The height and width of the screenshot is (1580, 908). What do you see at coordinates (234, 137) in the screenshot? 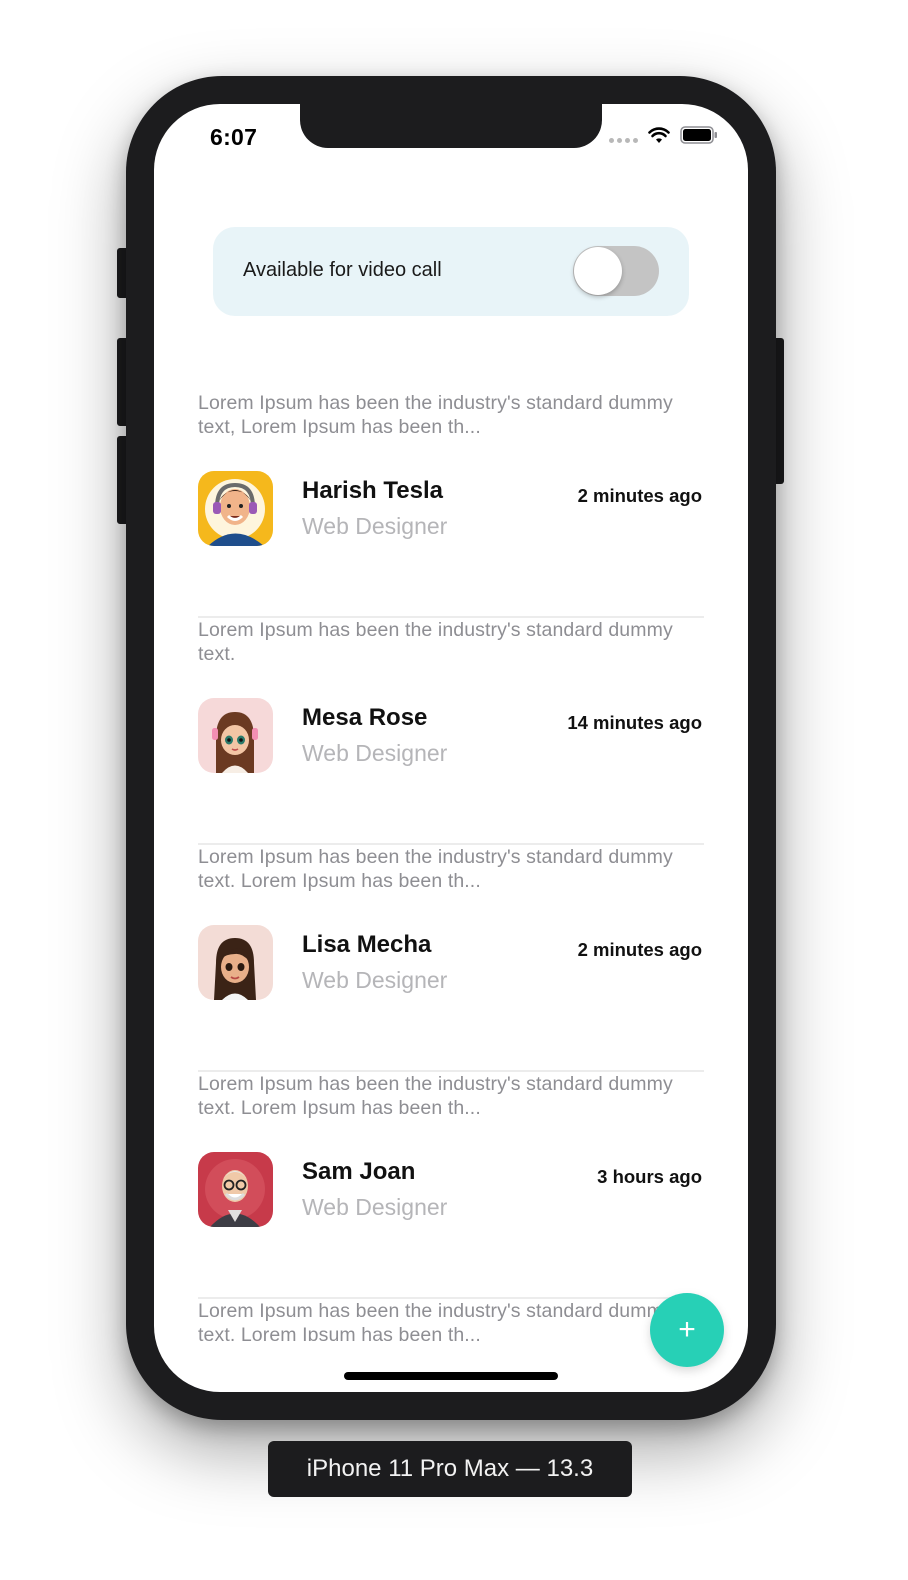
I see `status-time: 6:07` at bounding box center [234, 137].